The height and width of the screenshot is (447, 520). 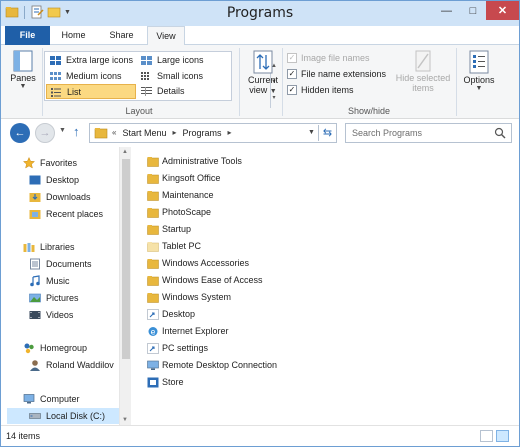 What do you see at coordinates (63, 180) in the screenshot?
I see `nav-desktop-label: Desktop` at bounding box center [63, 180].